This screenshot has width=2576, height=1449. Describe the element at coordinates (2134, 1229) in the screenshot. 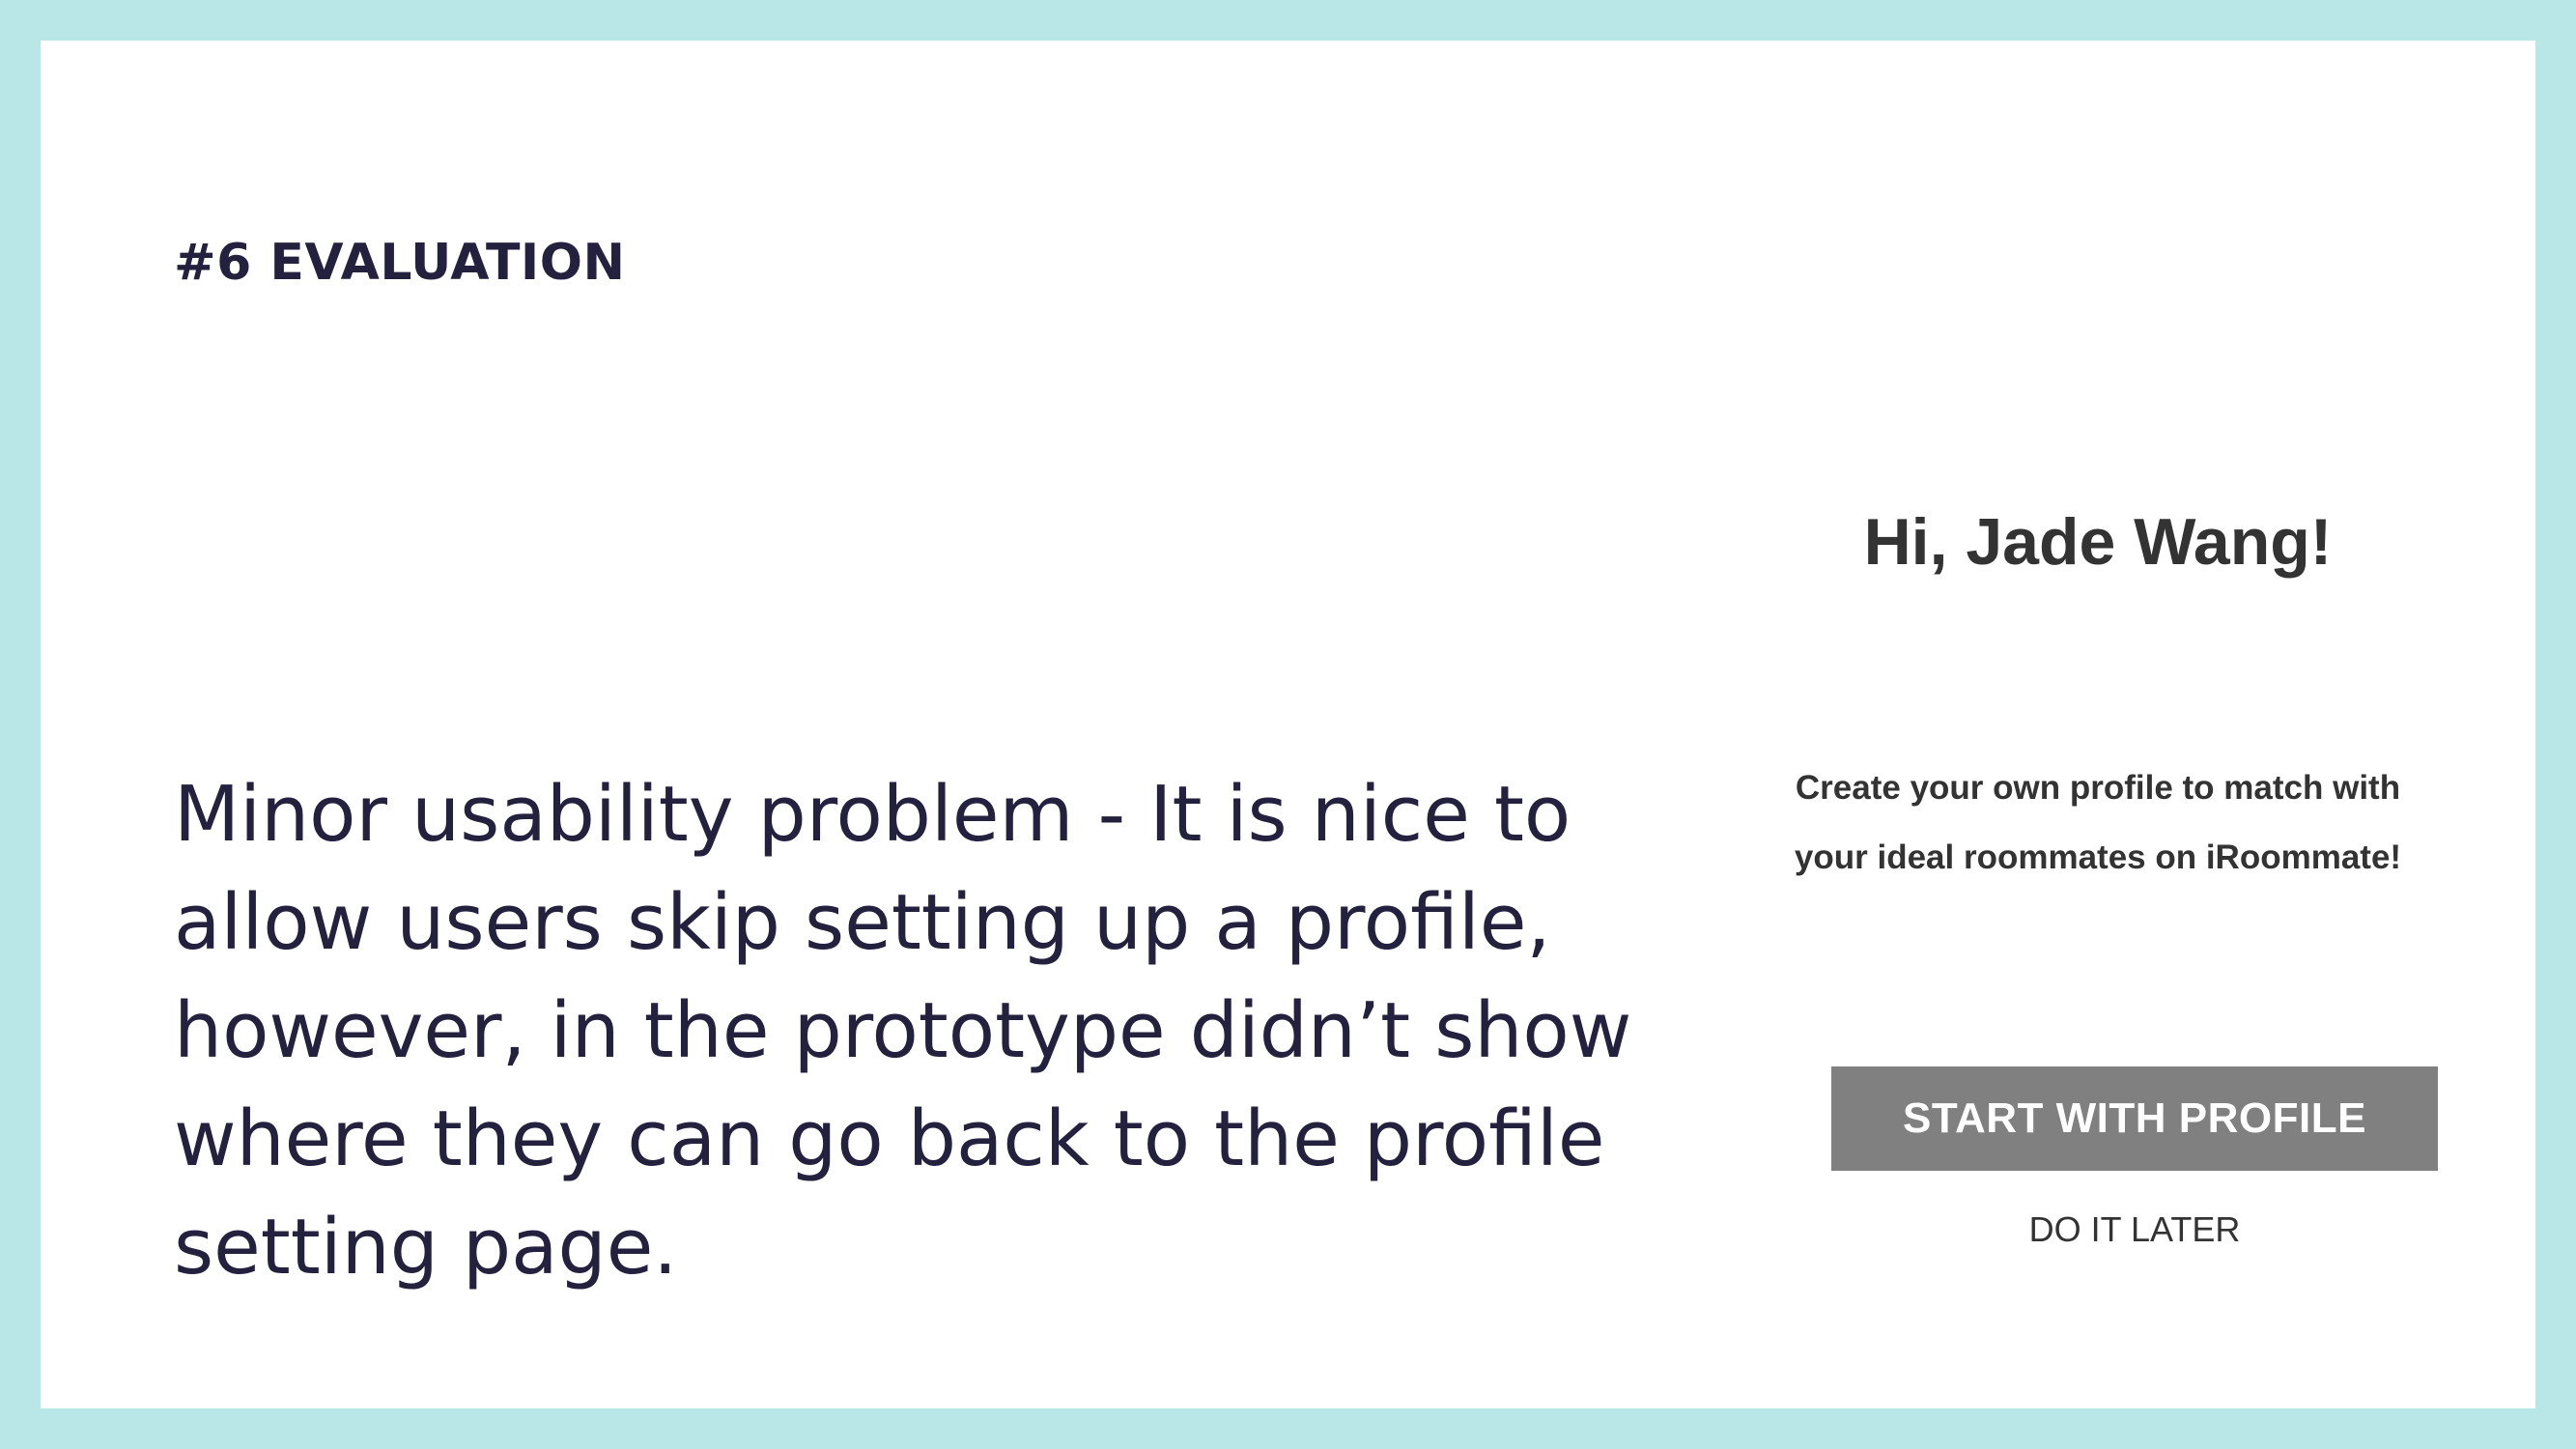

I see `do-it-later-link: DO IT LATER` at that location.